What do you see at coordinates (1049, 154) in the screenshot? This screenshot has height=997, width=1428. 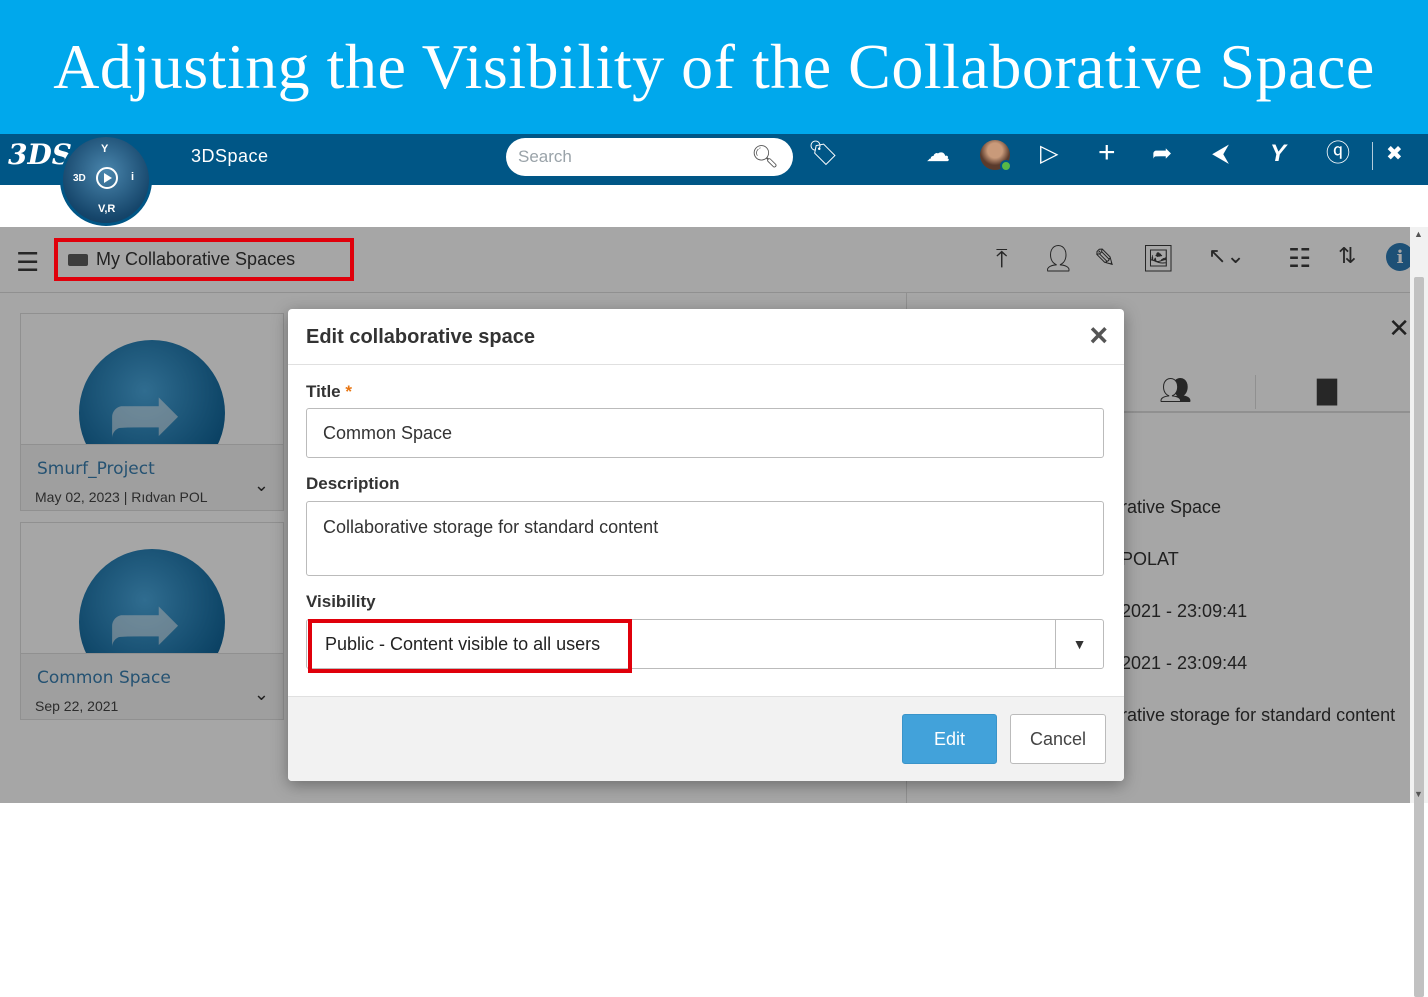 I see `chat-icon: ▷` at bounding box center [1049, 154].